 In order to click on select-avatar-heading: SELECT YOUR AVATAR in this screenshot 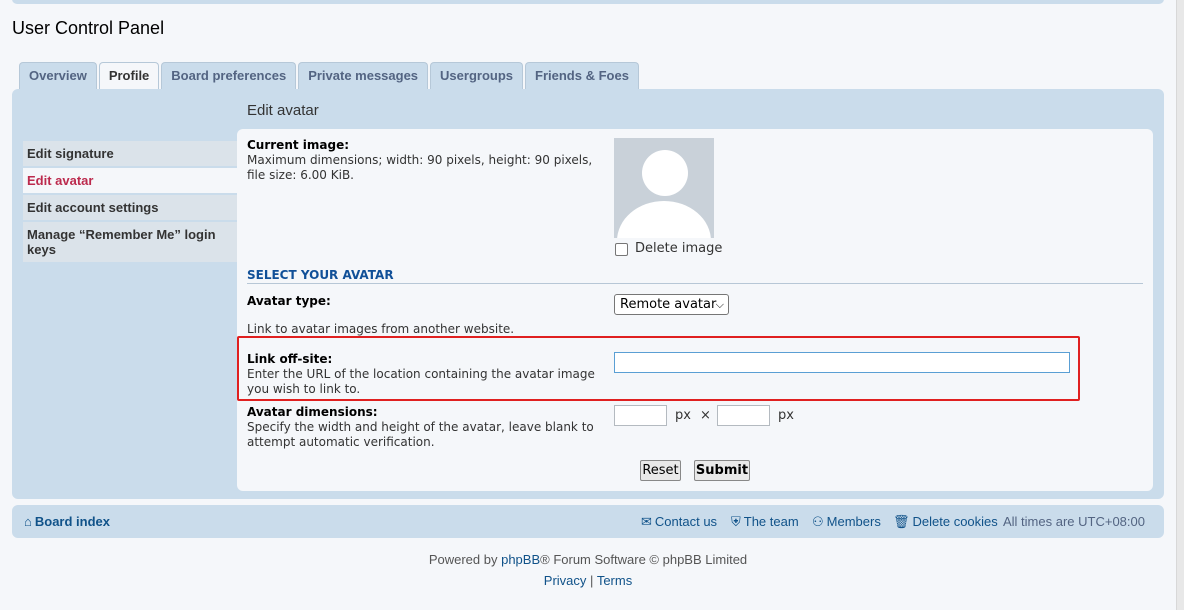, I will do `click(320, 275)`.